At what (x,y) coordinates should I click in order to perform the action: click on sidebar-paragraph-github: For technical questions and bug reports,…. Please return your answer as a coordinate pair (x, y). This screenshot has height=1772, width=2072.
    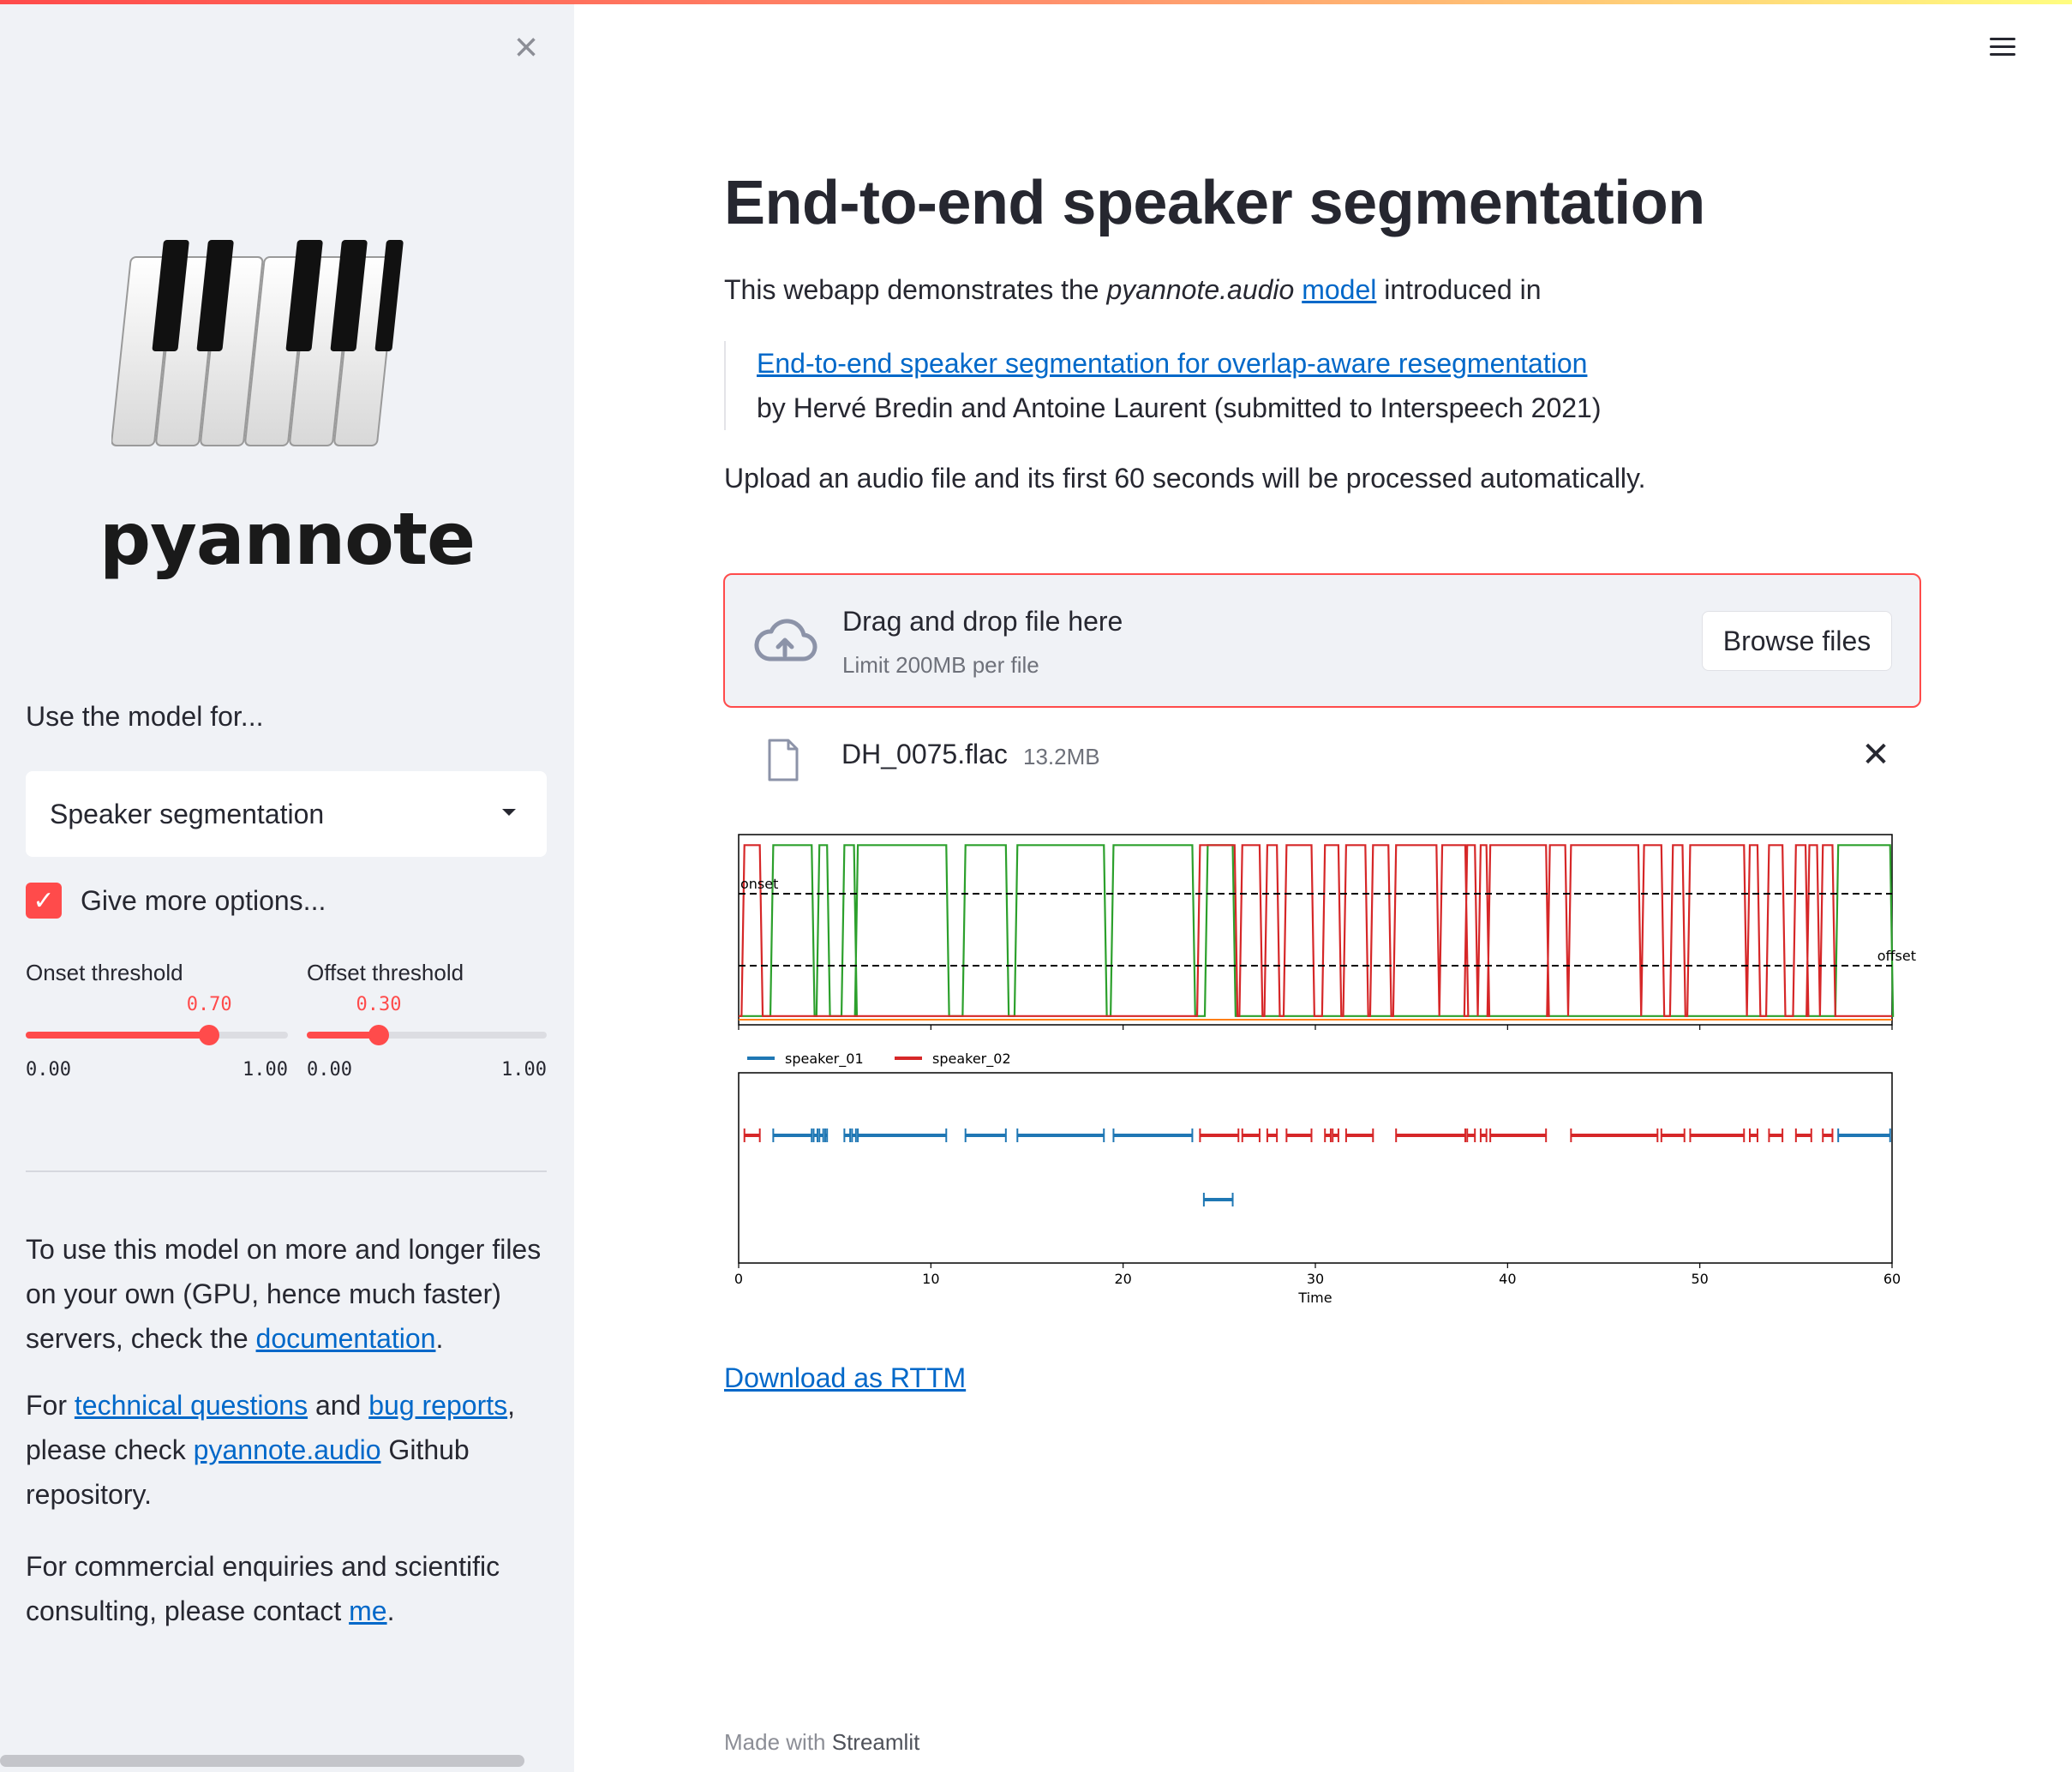
    Looking at the image, I should click on (287, 1450).